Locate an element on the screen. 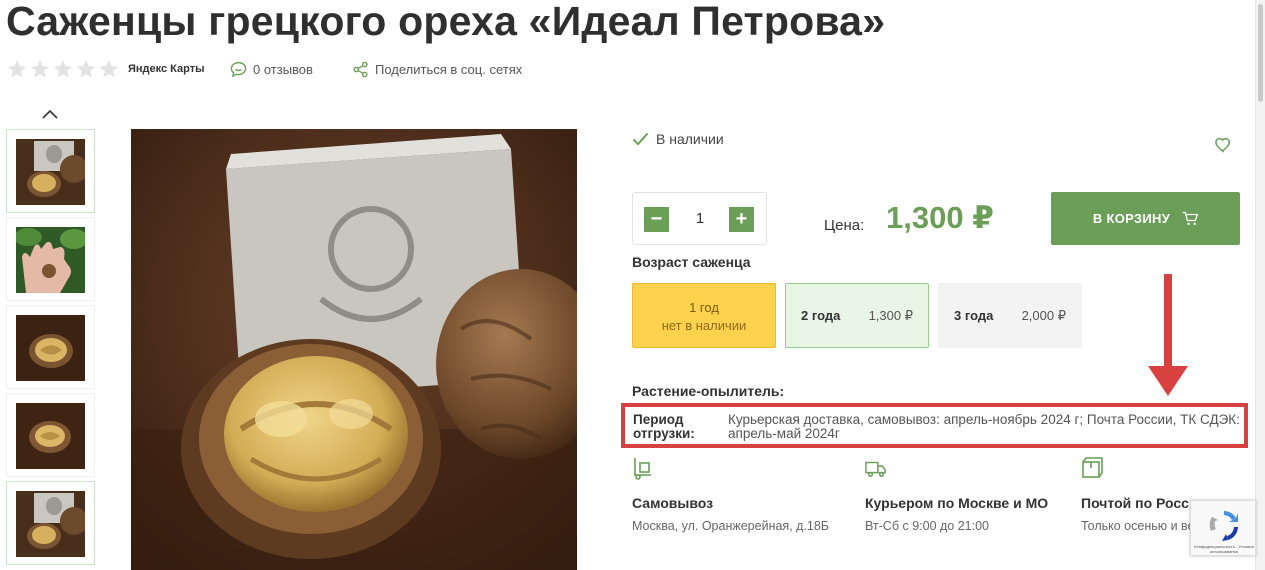 This screenshot has width=1265, height=570. age-option-price: 1,300 ₽ is located at coordinates (890, 315).